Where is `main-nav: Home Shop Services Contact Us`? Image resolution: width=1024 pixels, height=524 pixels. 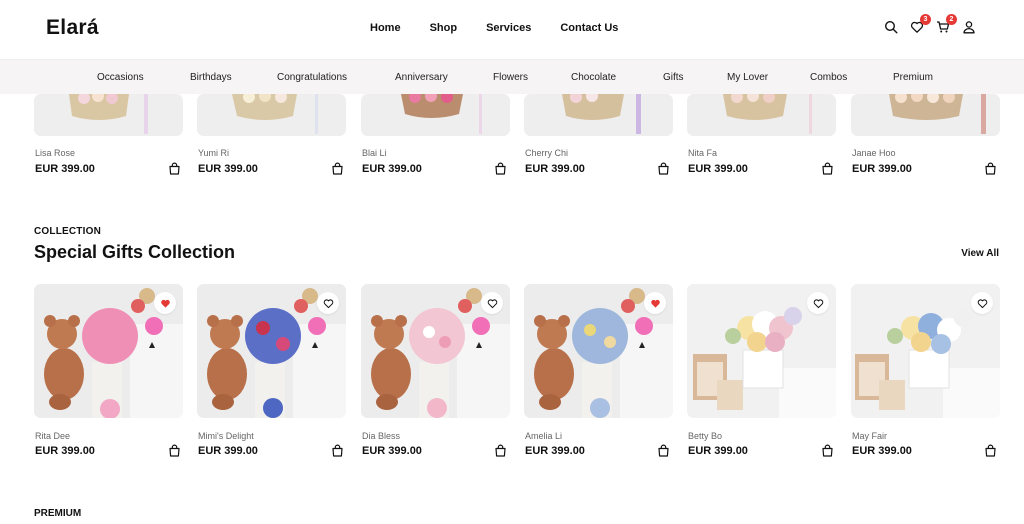
main-nav: Home Shop Services Contact Us is located at coordinates (508, 28).